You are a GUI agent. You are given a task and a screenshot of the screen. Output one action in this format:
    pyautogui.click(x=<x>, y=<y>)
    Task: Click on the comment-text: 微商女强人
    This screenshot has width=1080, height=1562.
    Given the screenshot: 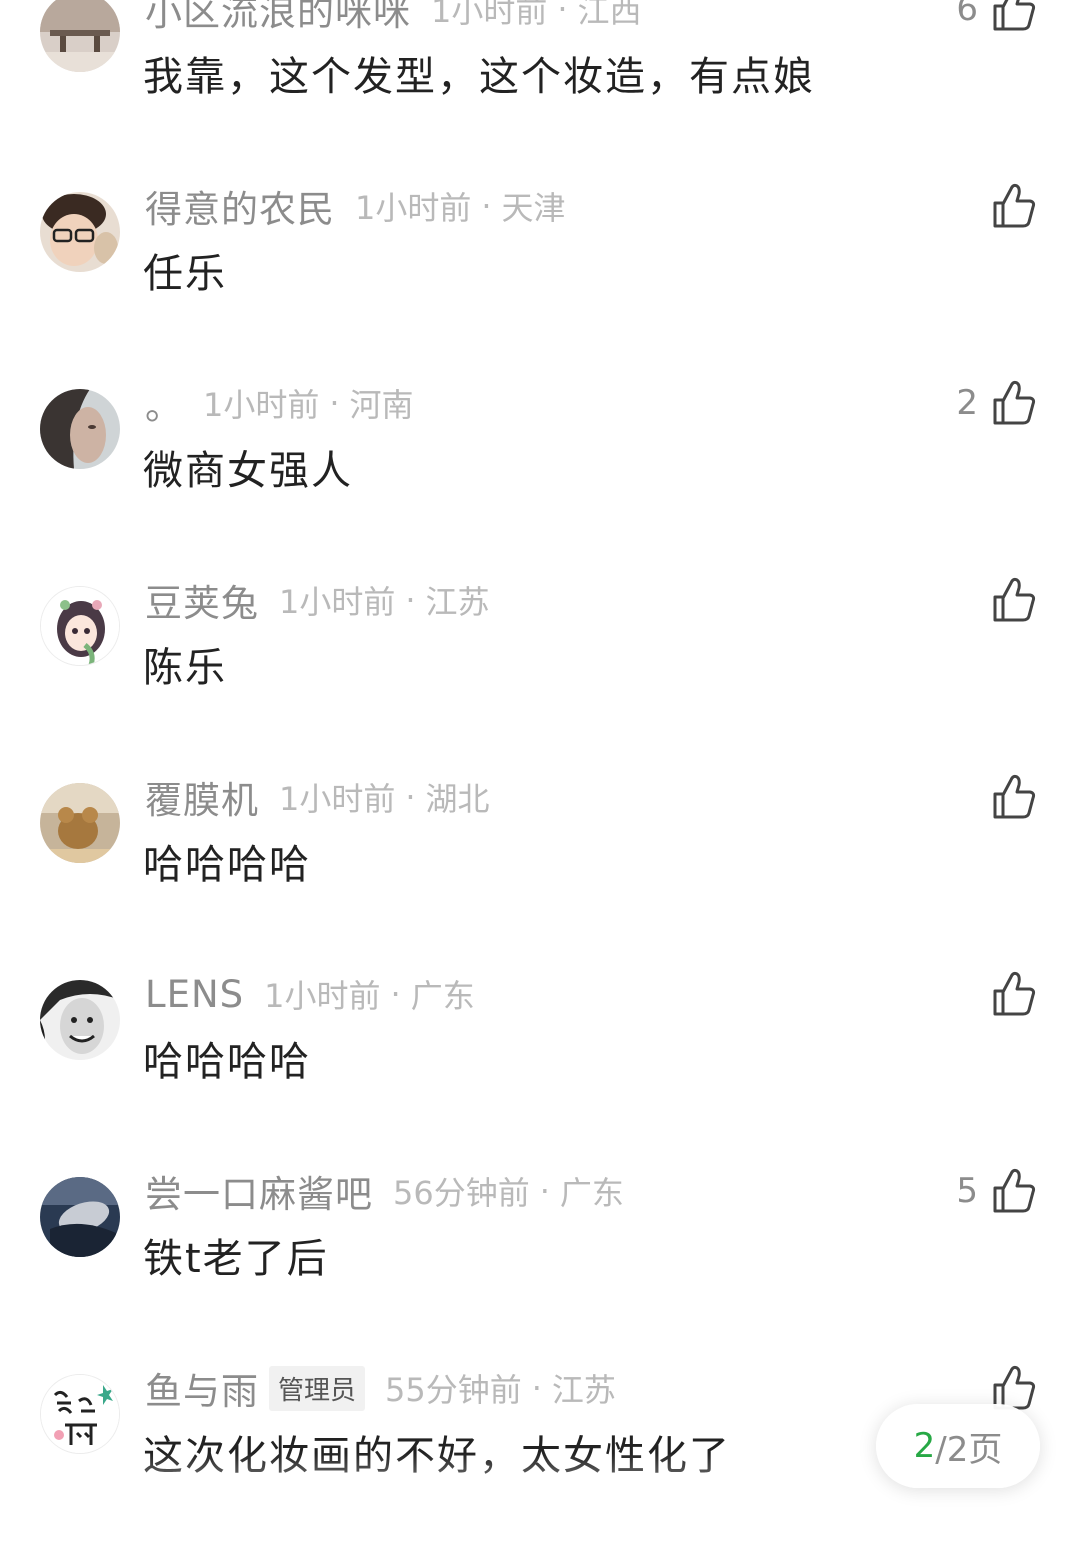 What is the action you would take?
    pyautogui.click(x=248, y=471)
    